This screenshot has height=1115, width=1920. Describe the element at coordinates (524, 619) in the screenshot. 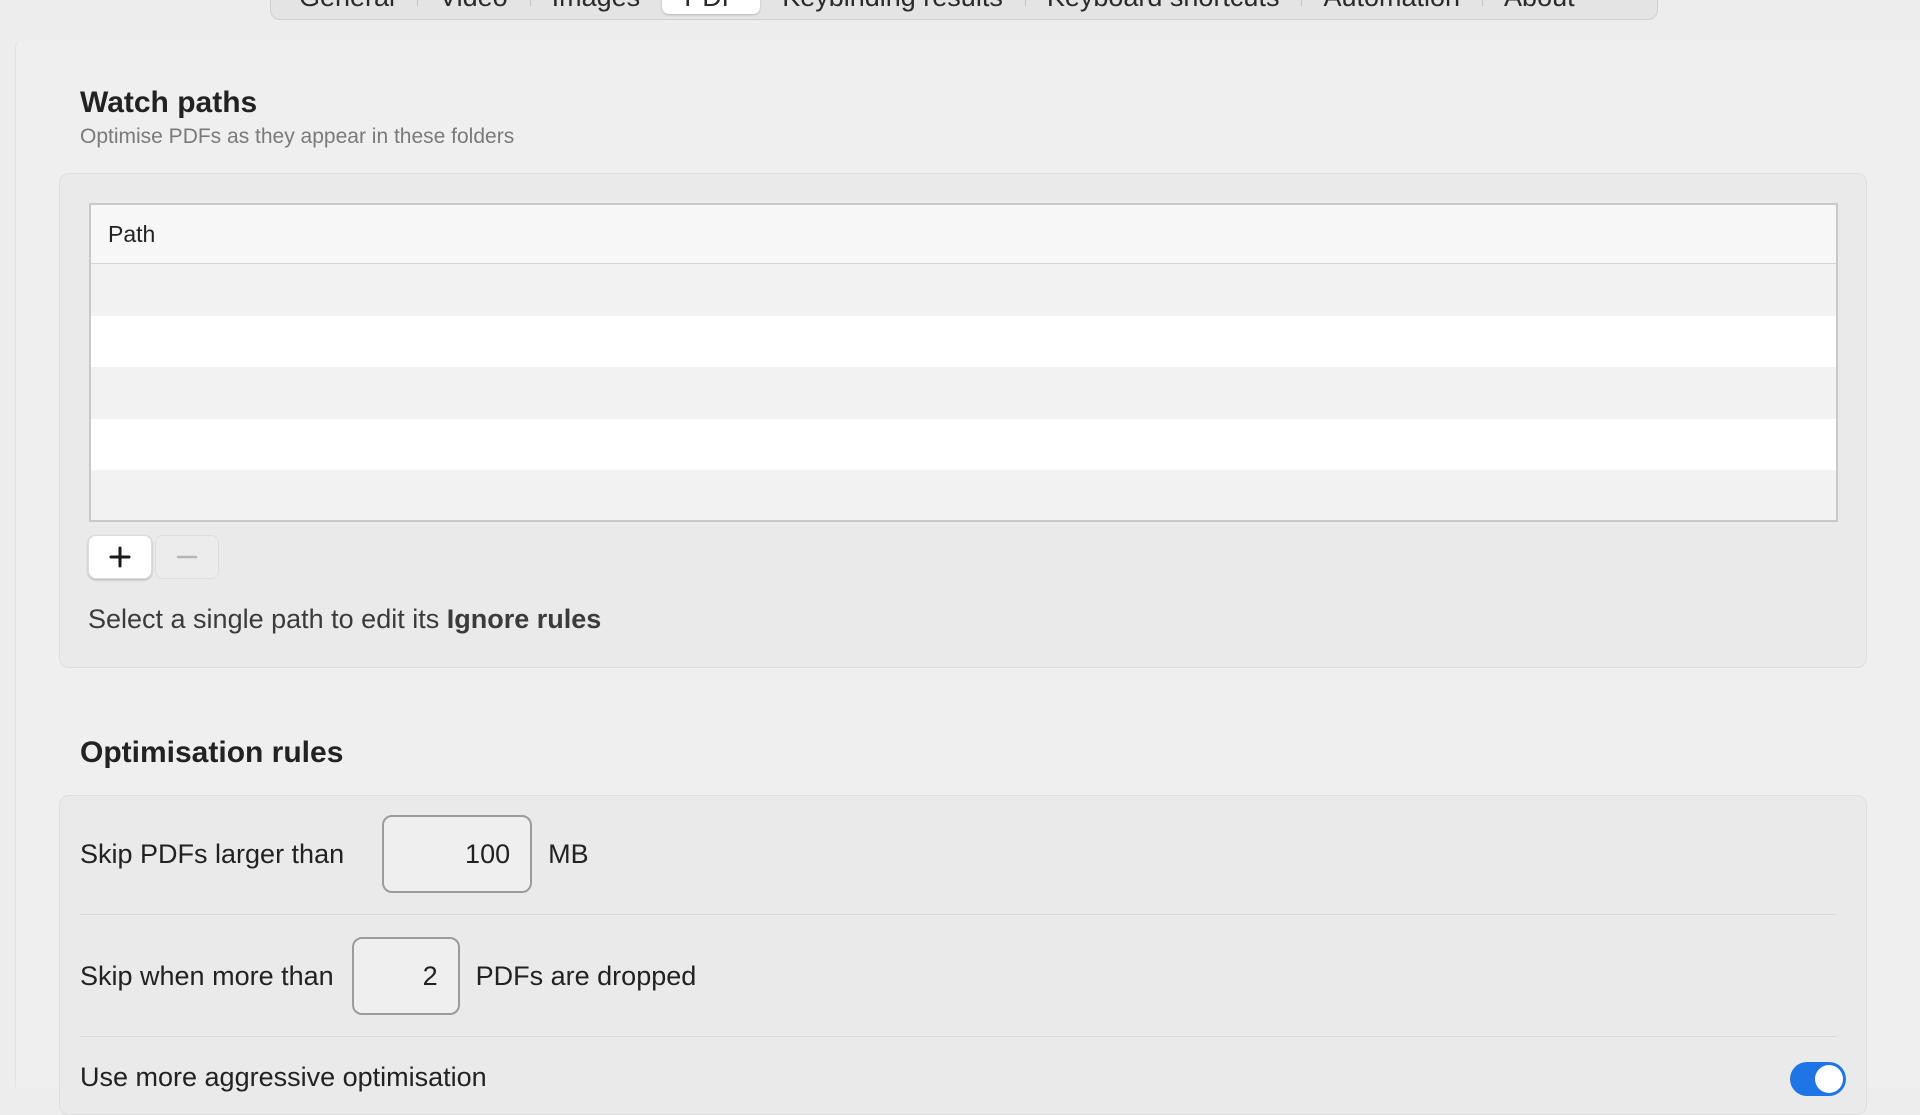

I see `hint-bold-text: Ignore rules` at that location.